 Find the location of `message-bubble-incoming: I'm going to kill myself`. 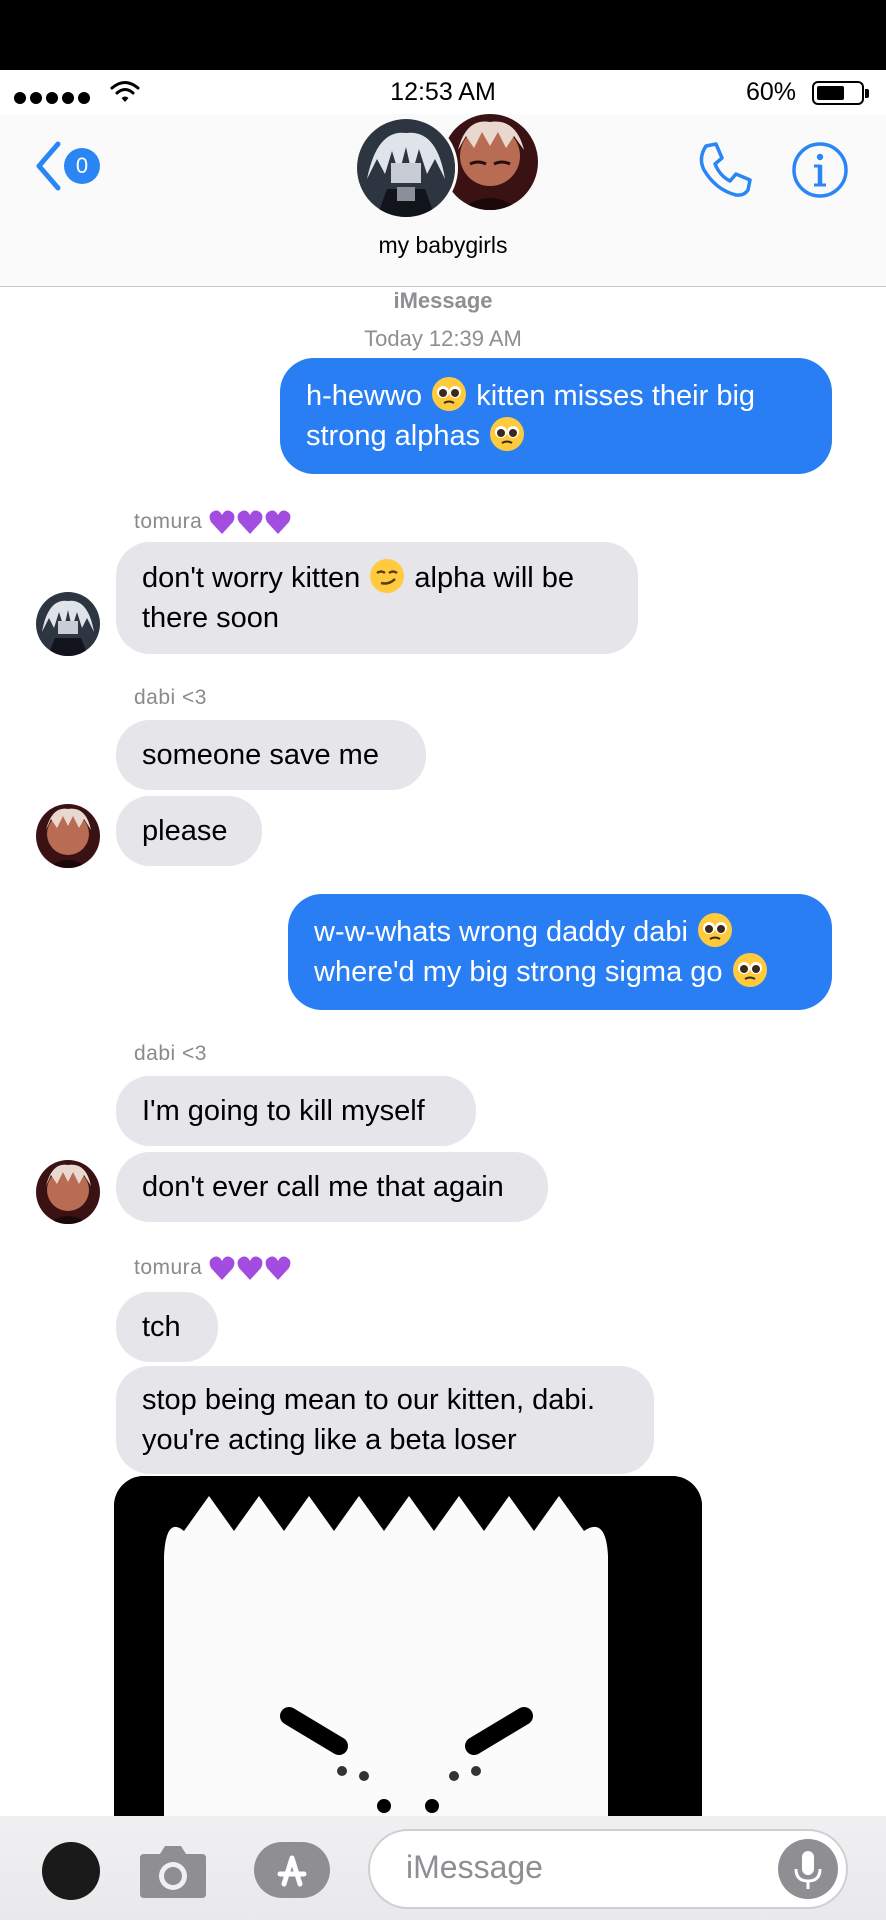

message-bubble-incoming: I'm going to kill myself is located at coordinates (296, 1111).